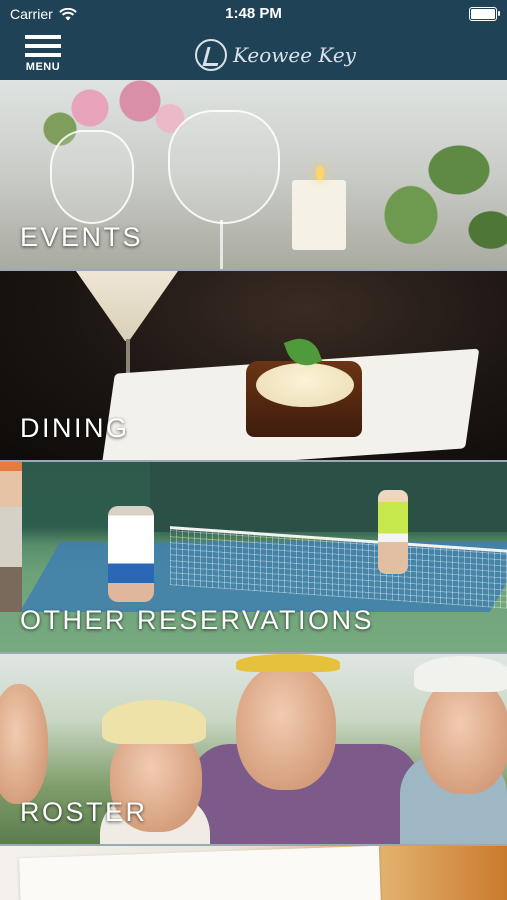  I want to click on tile-label-dining: DINING, so click(75, 428).